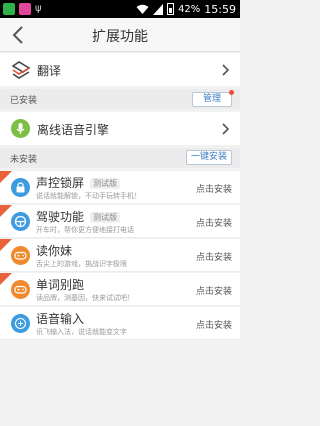 The width and height of the screenshot is (320, 426). Describe the element at coordinates (73, 130) in the screenshot. I see `installed-app-name: 离线语音引擎` at that location.